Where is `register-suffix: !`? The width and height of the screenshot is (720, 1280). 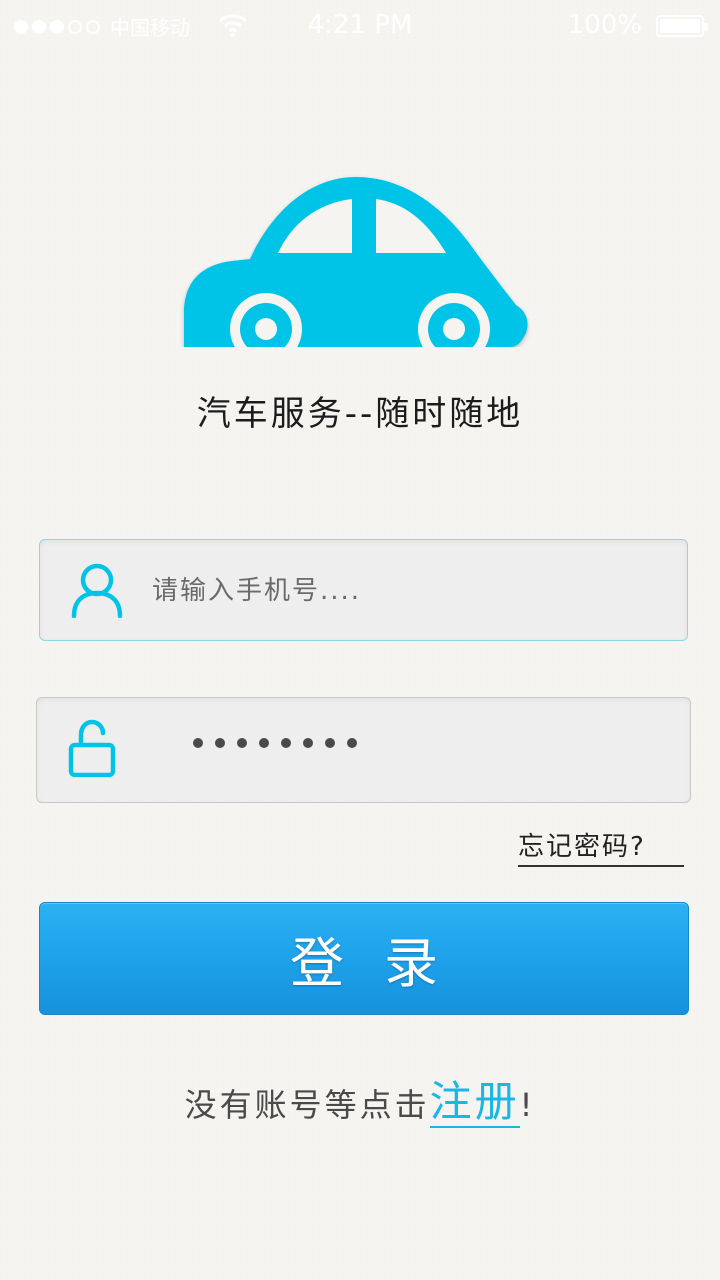
register-suffix: ! is located at coordinates (527, 1105).